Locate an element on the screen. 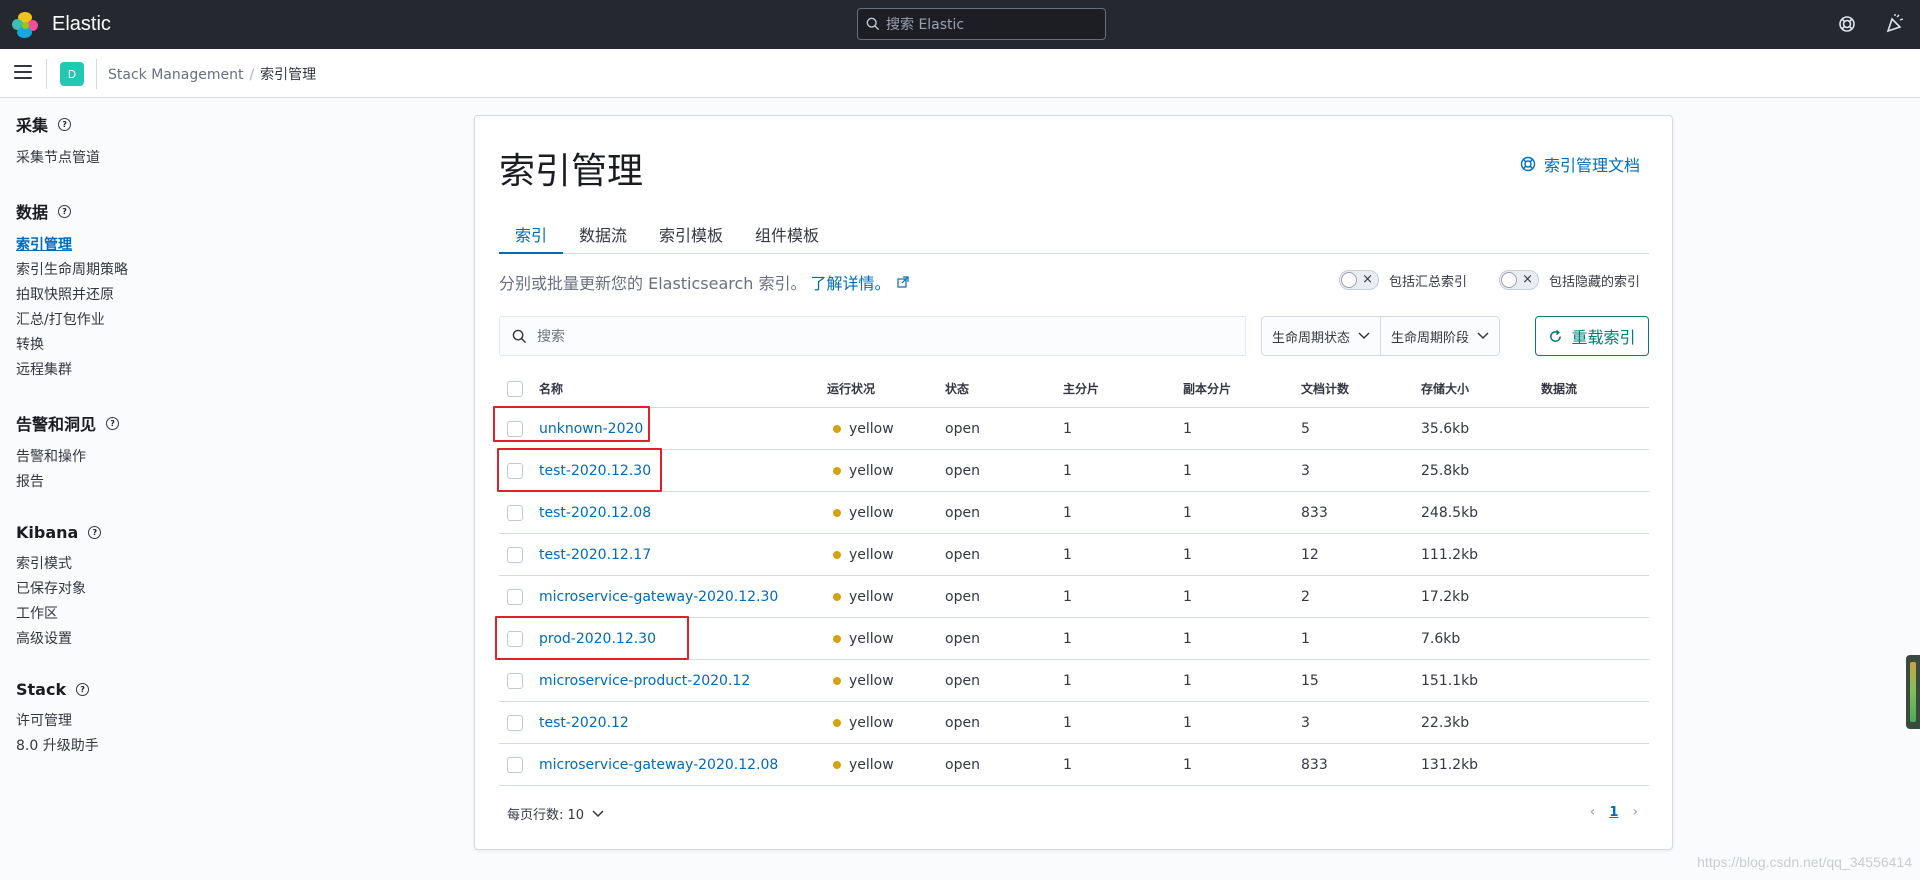  index-name-link: test-2020.12 is located at coordinates (584, 723).